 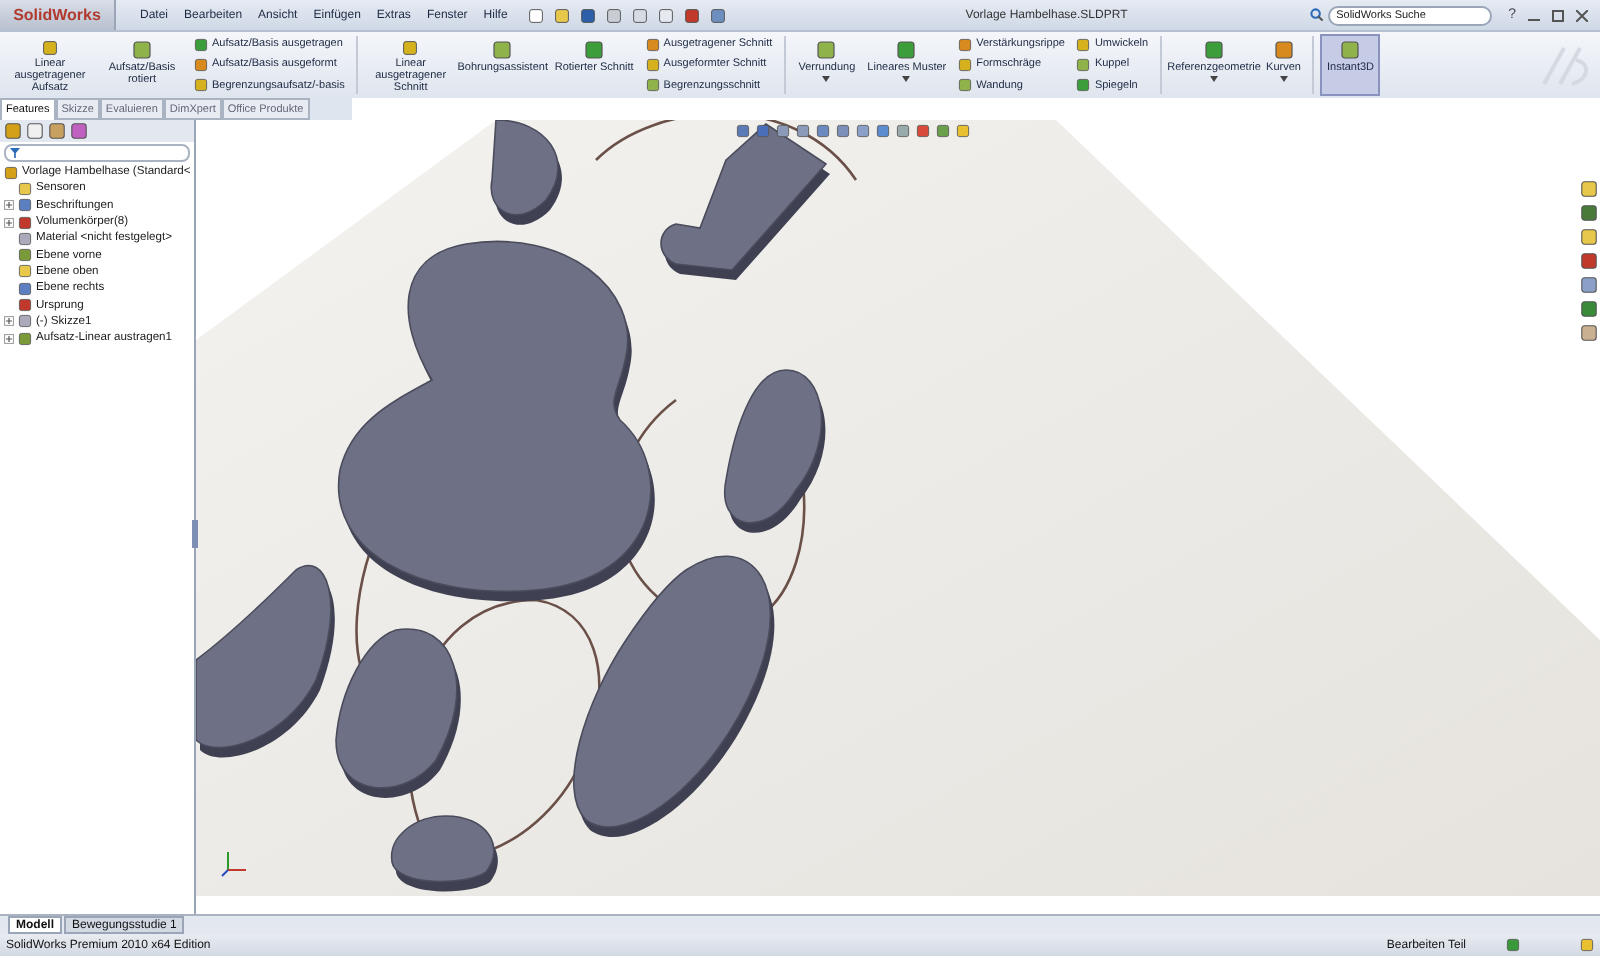 What do you see at coordinates (1582, 15) in the screenshot?
I see `close-icon` at bounding box center [1582, 15].